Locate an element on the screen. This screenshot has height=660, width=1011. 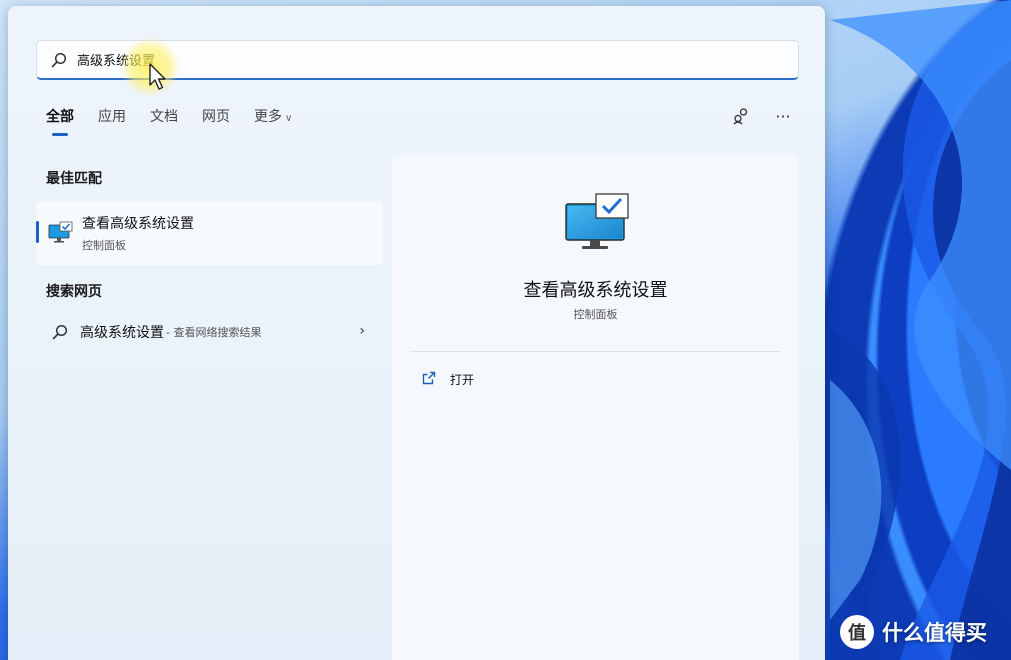
watermark-logo-glyph: 值 is located at coordinates (857, 633).